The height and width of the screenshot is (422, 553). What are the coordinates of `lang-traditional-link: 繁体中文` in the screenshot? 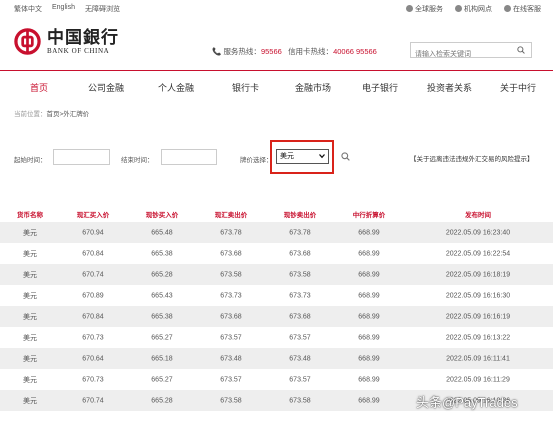 It's located at (28, 9).